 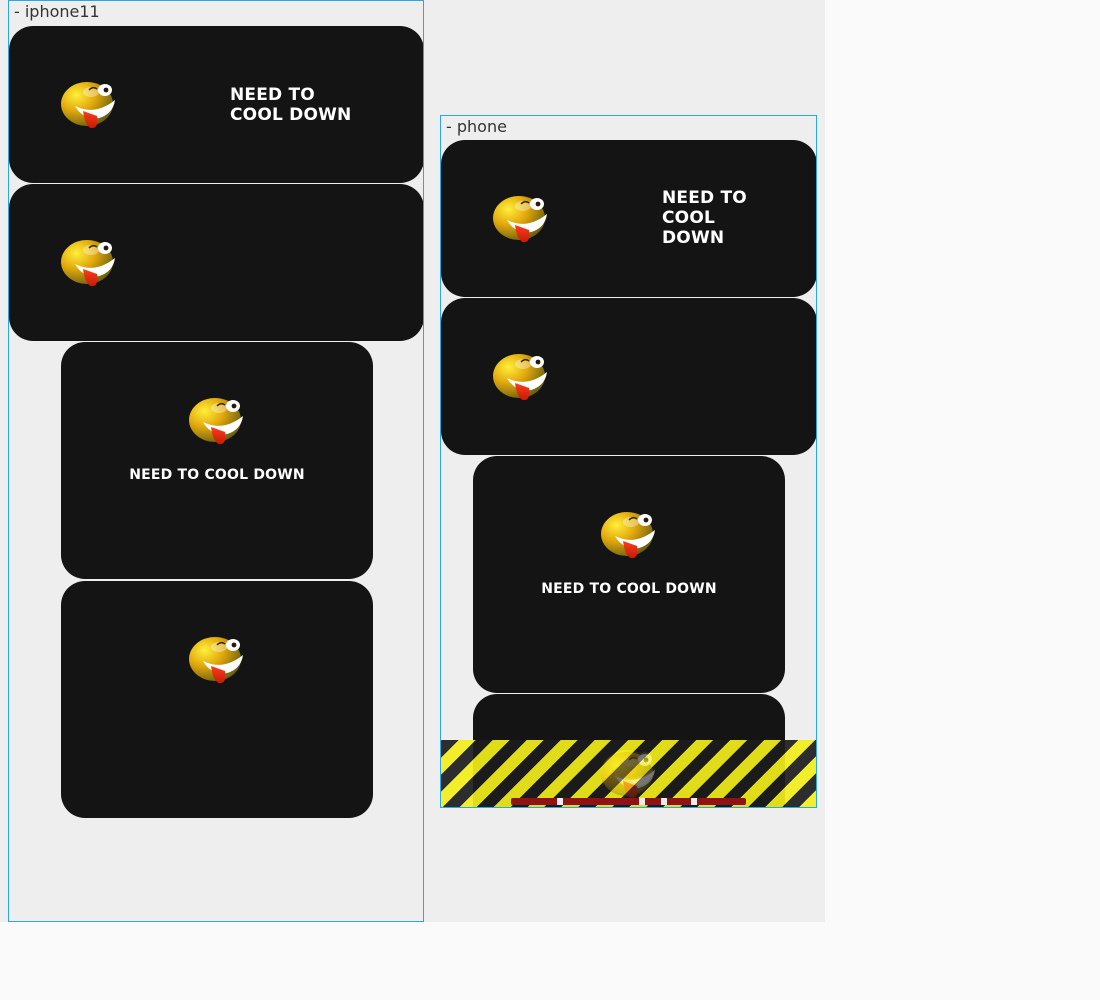 What do you see at coordinates (57, 12) in the screenshot?
I see `iphone11-frame-label: - iphone11` at bounding box center [57, 12].